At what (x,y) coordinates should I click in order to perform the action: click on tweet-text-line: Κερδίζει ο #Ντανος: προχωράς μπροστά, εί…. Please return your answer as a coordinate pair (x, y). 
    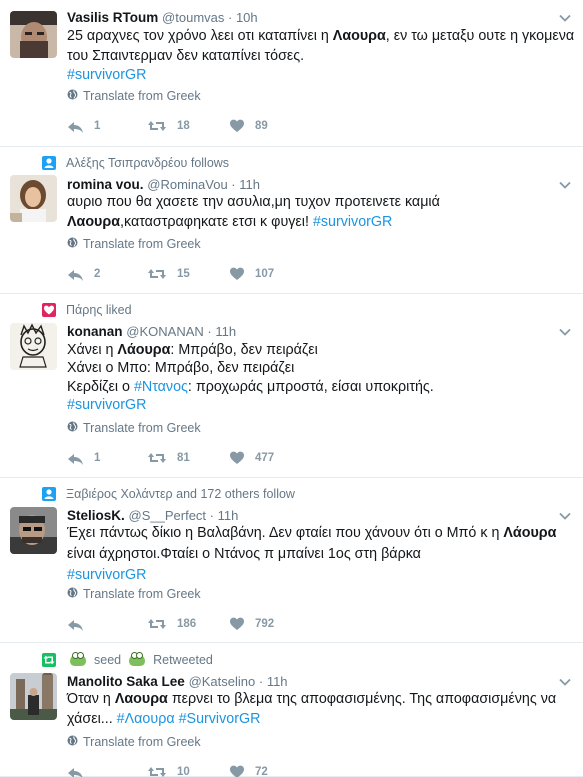
    Looking at the image, I should click on (319, 387).